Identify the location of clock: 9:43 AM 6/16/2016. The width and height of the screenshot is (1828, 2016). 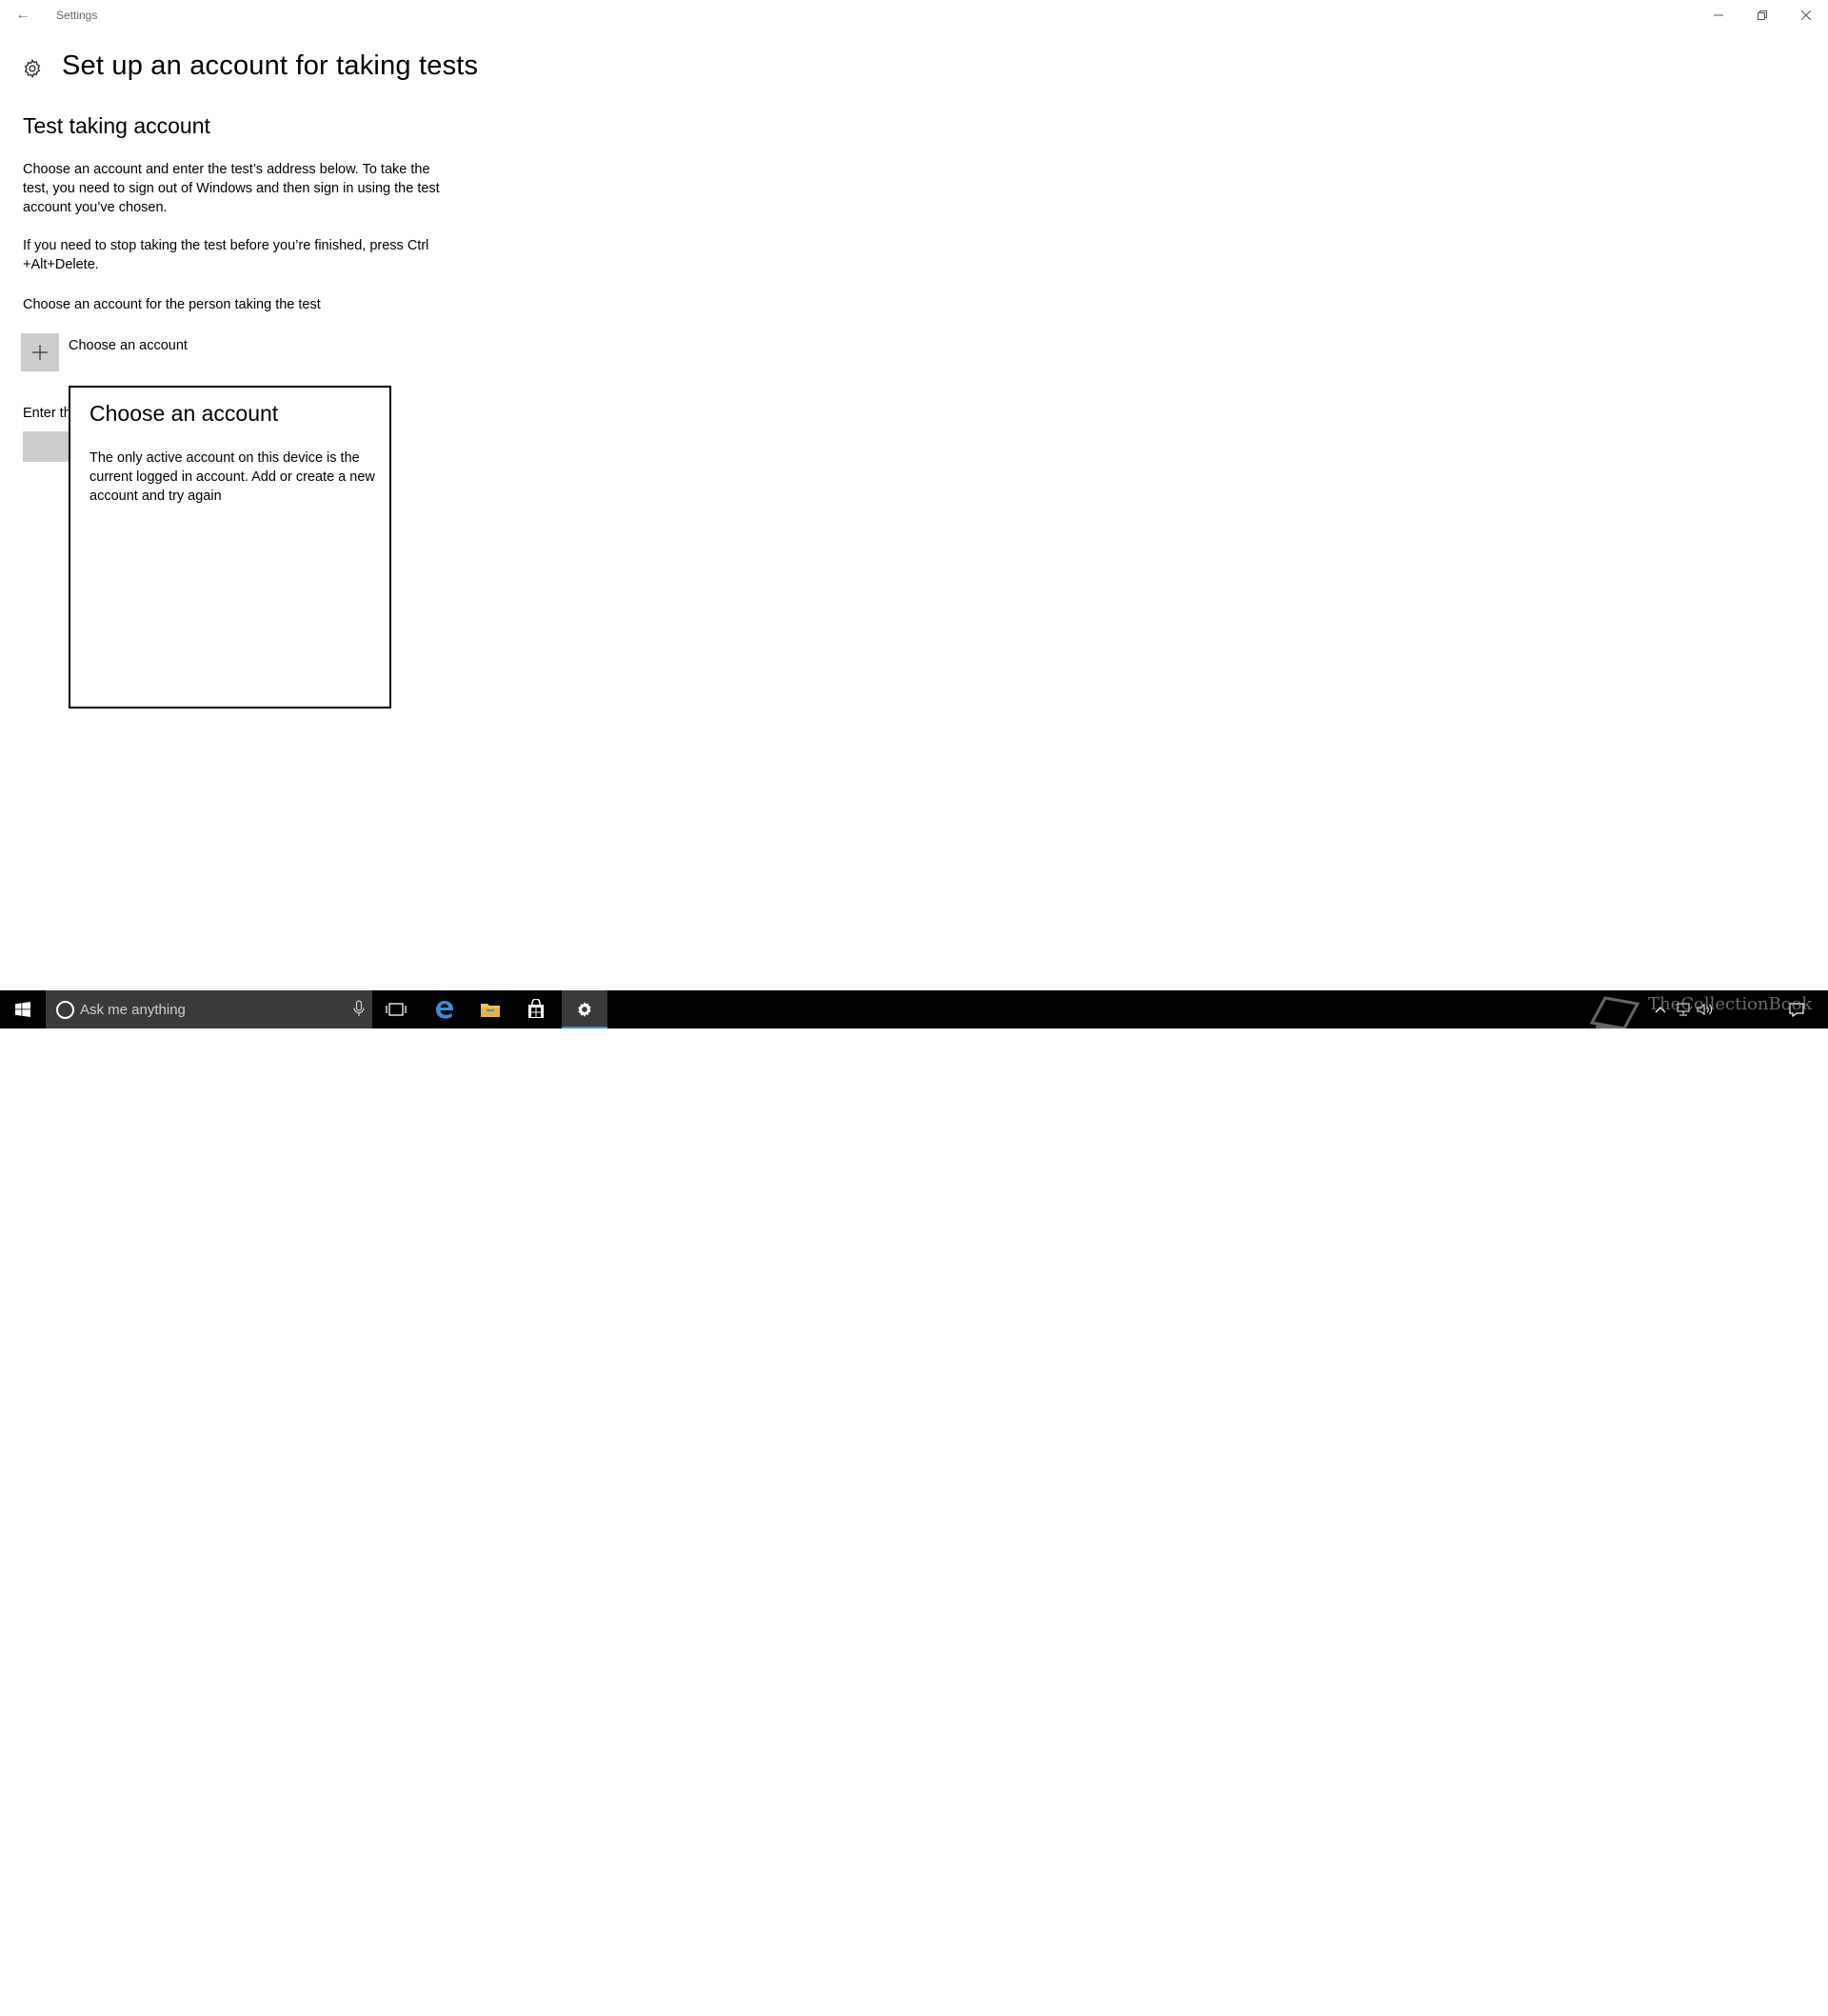
(1743, 2000).